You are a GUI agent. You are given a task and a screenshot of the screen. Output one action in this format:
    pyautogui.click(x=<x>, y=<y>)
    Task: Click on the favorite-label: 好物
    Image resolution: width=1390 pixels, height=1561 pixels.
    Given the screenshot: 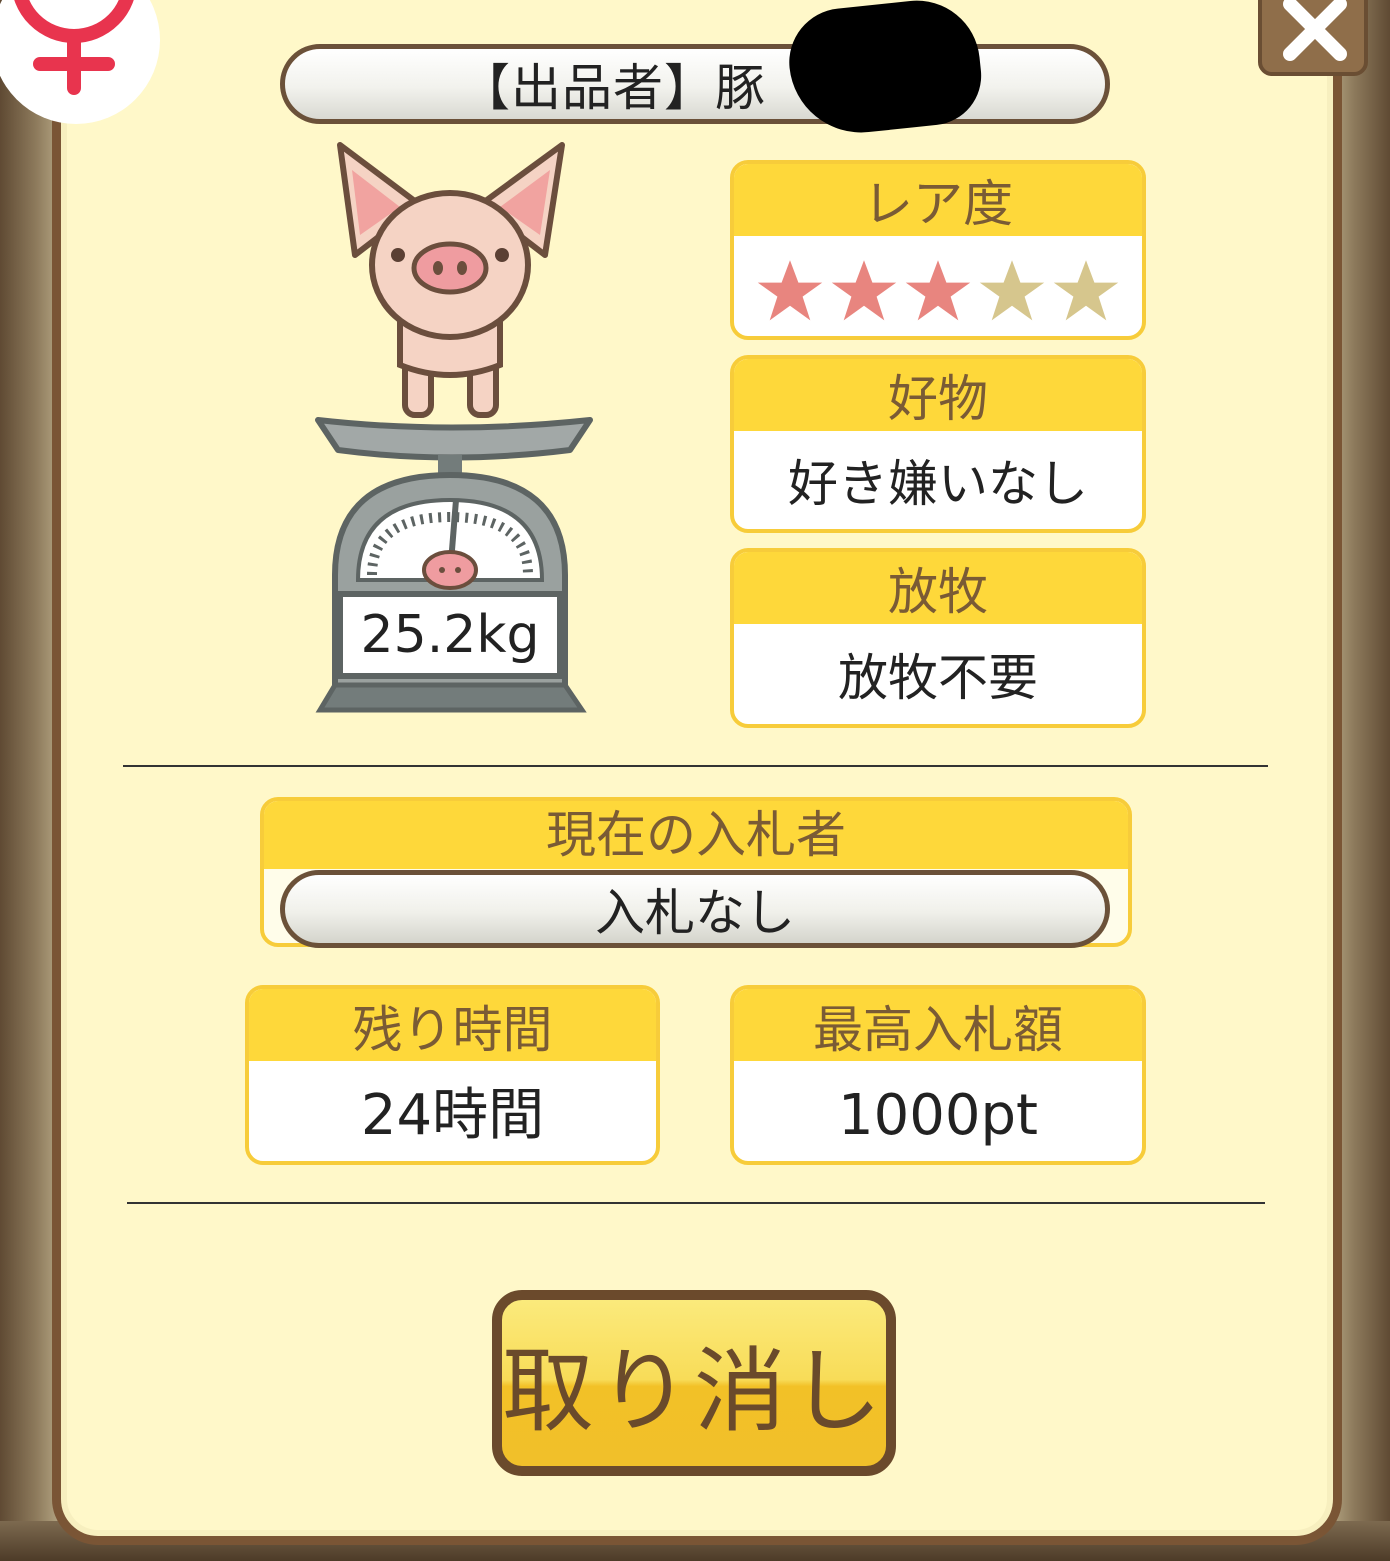 What is the action you would take?
    pyautogui.click(x=938, y=395)
    